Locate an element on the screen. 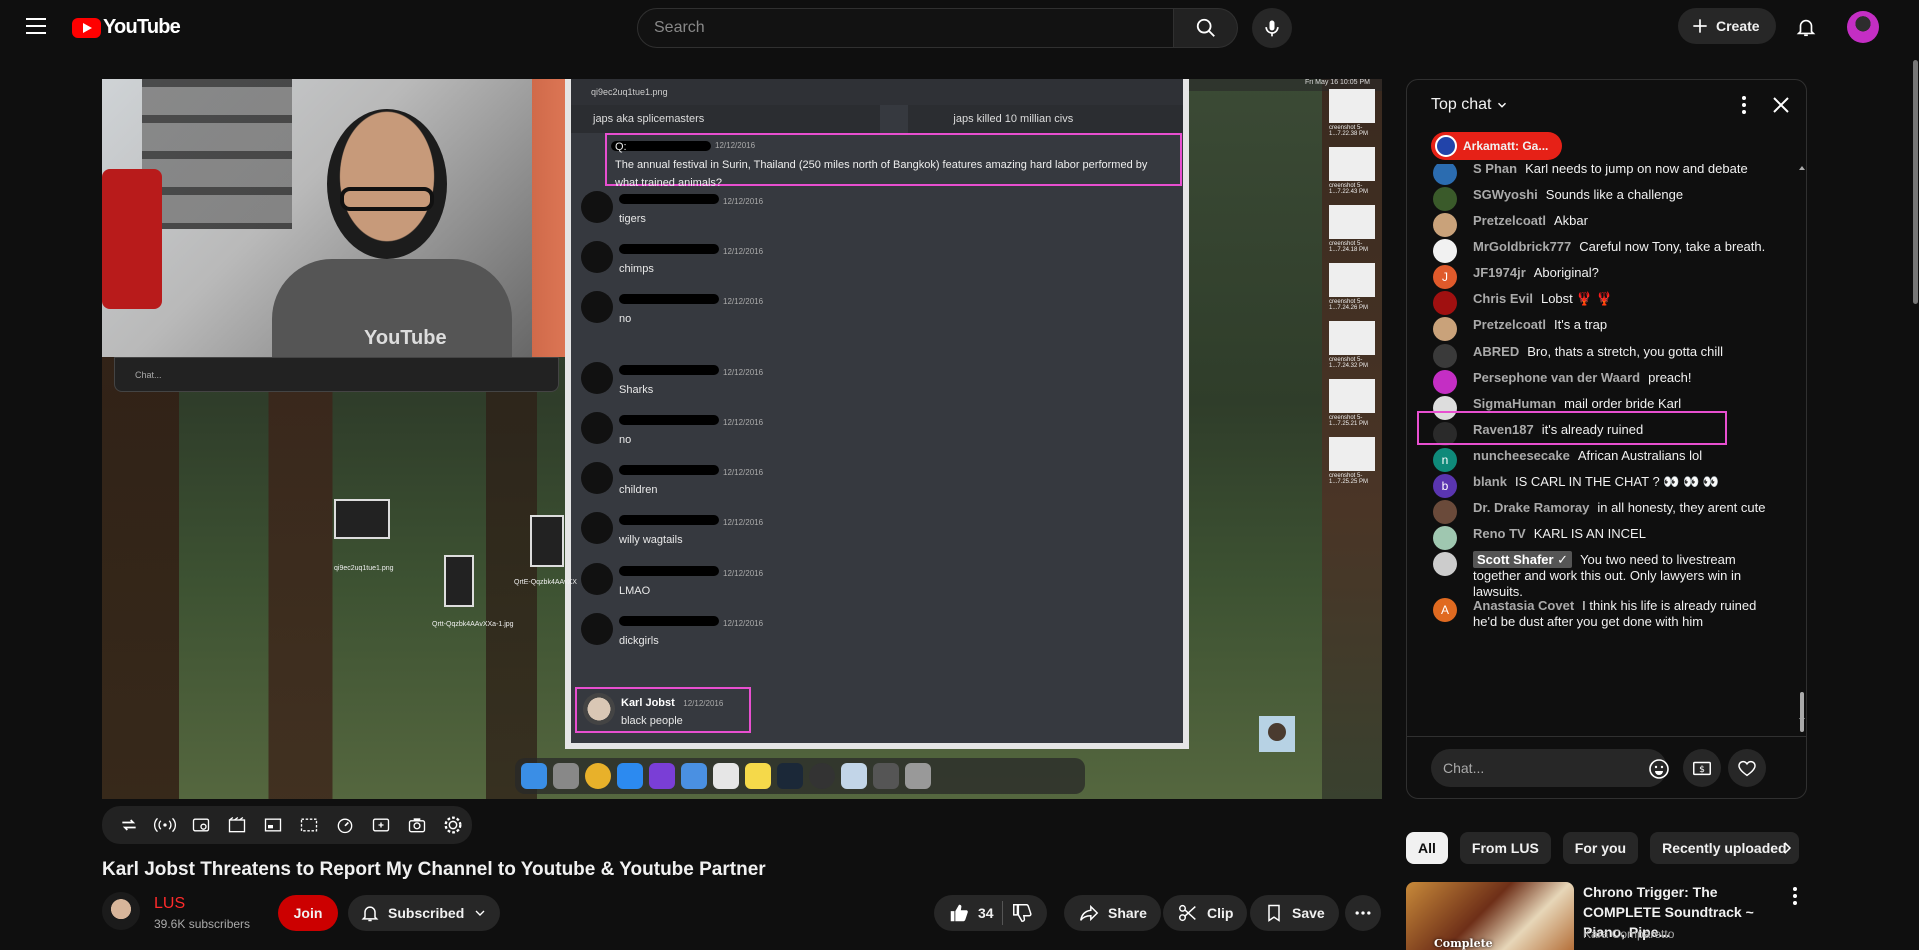 This screenshot has width=1919, height=950. imovie-icon is located at coordinates (662, 776).